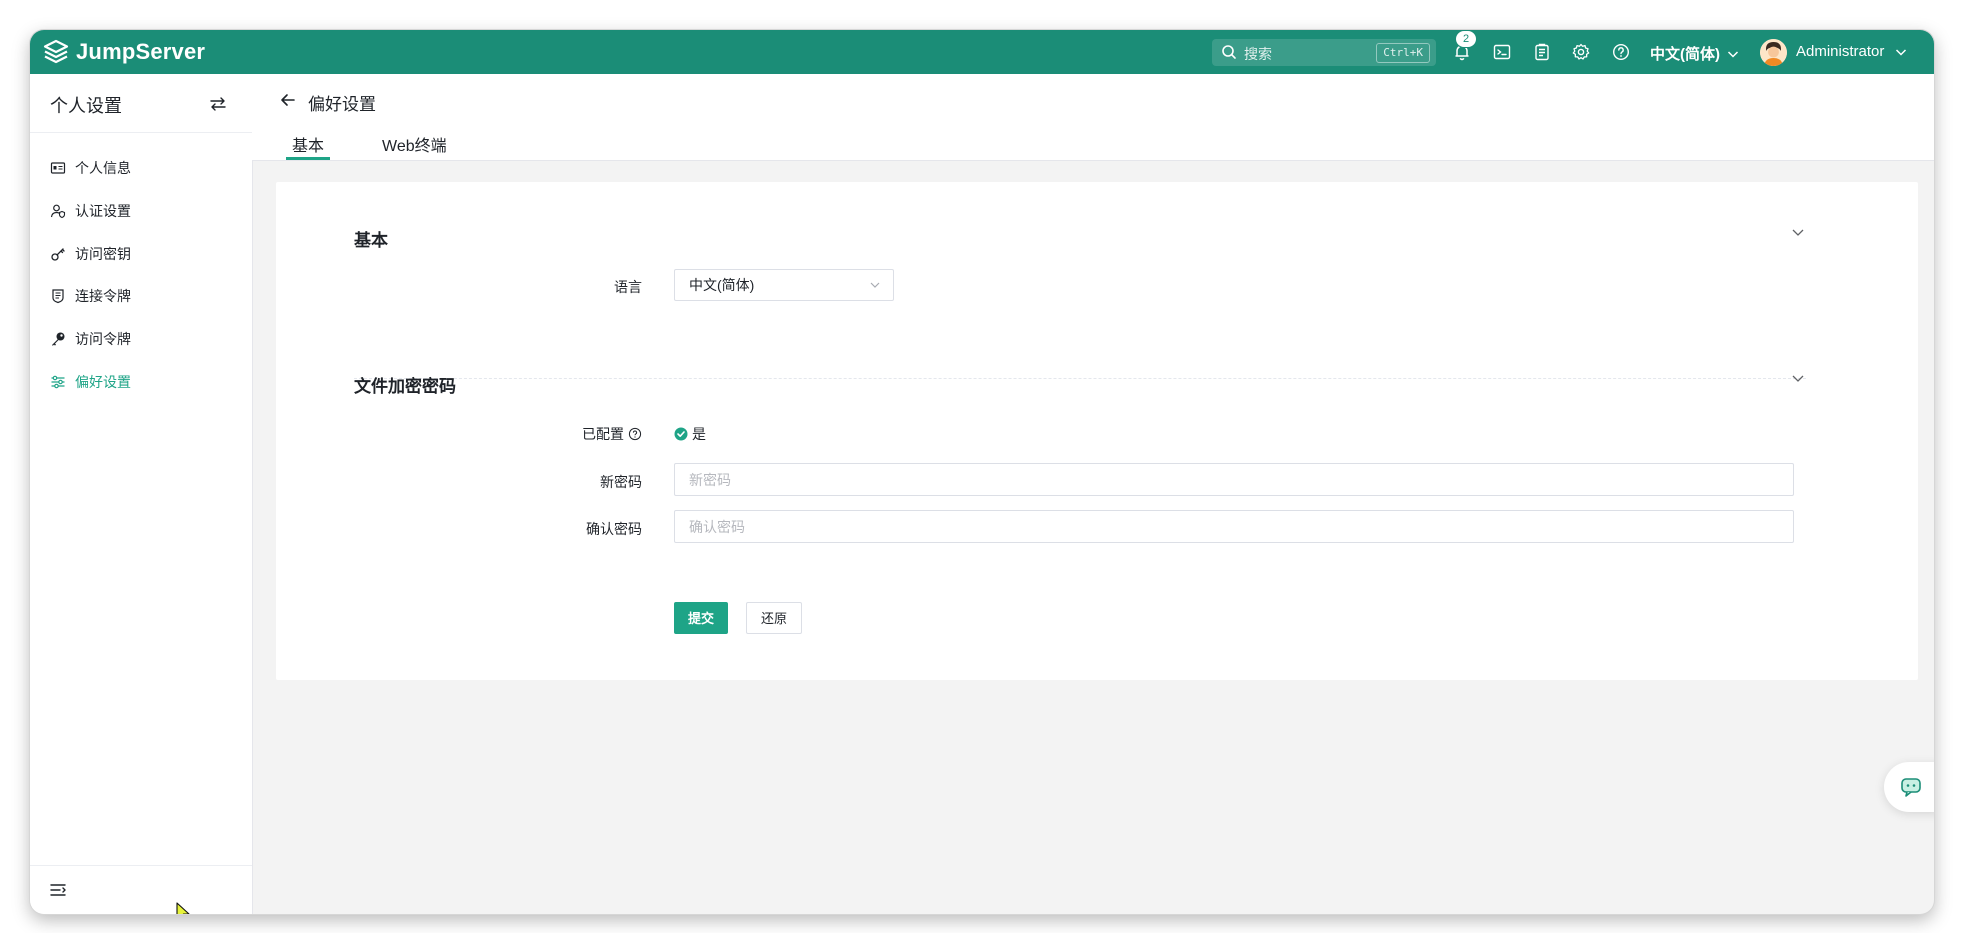 The image size is (1964, 933). What do you see at coordinates (621, 482) in the screenshot?
I see `new-password-label: 新密码` at bounding box center [621, 482].